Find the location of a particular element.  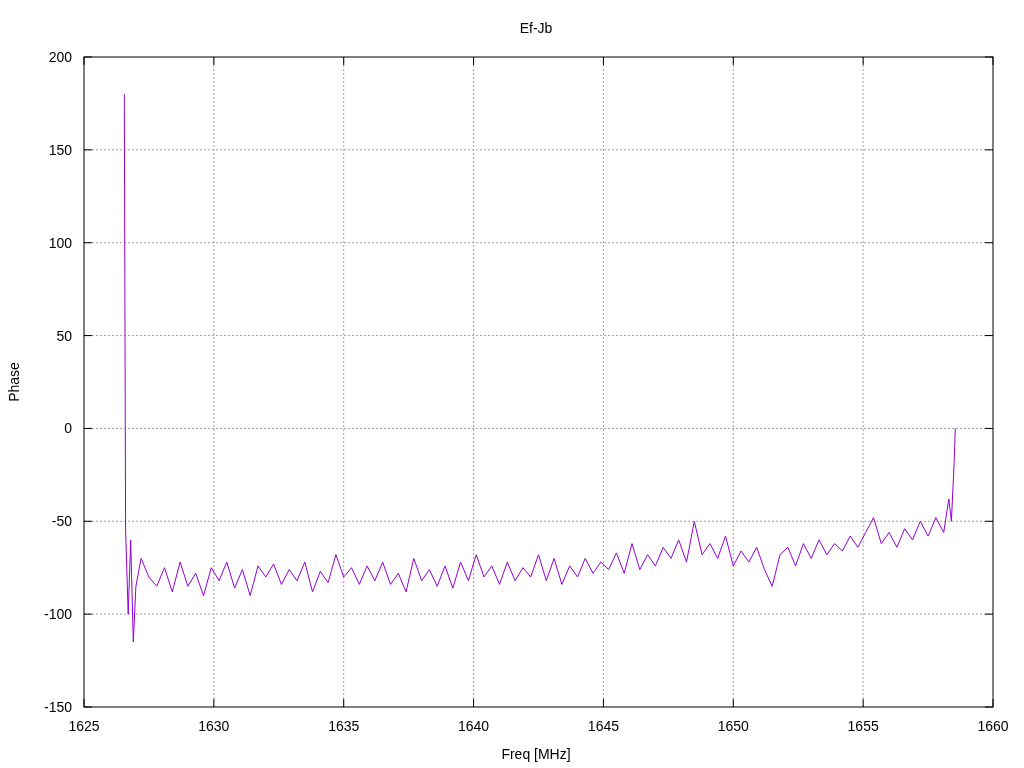

x-tick-label: 1660 is located at coordinates (993, 726).